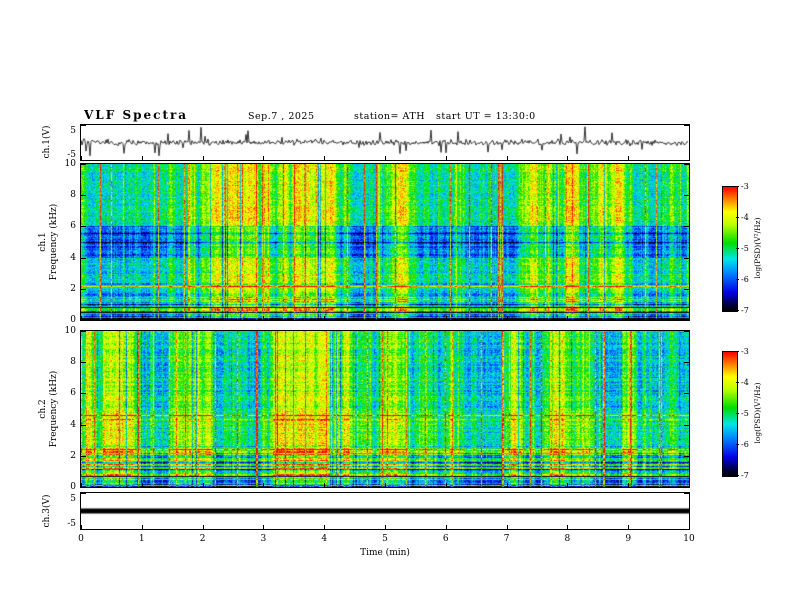 Image resolution: width=792 pixels, height=612 pixels. What do you see at coordinates (745, 248) in the screenshot?
I see `colorbar-tick-label: -5` at bounding box center [745, 248].